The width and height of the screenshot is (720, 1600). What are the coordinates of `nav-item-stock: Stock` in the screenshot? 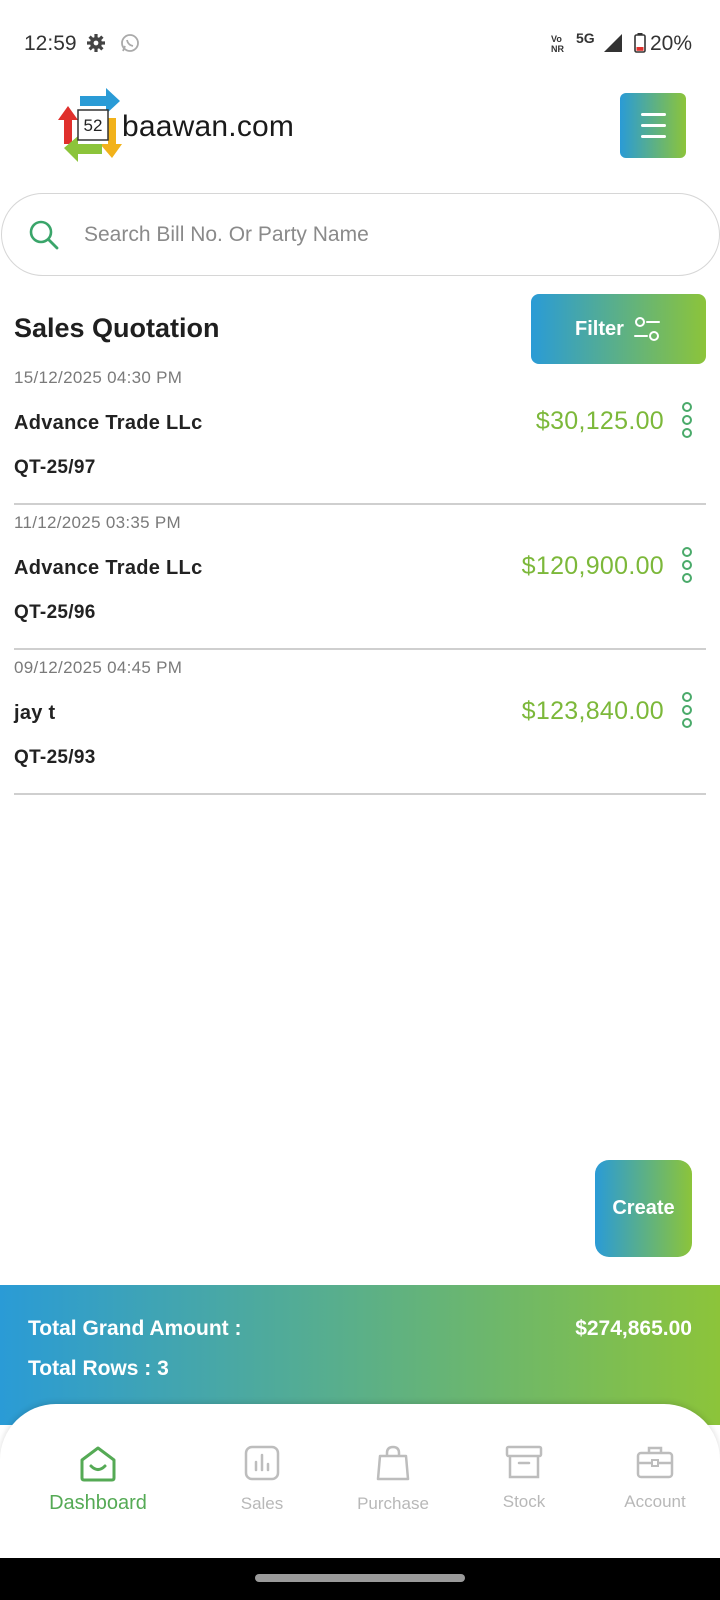 It's located at (524, 1478).